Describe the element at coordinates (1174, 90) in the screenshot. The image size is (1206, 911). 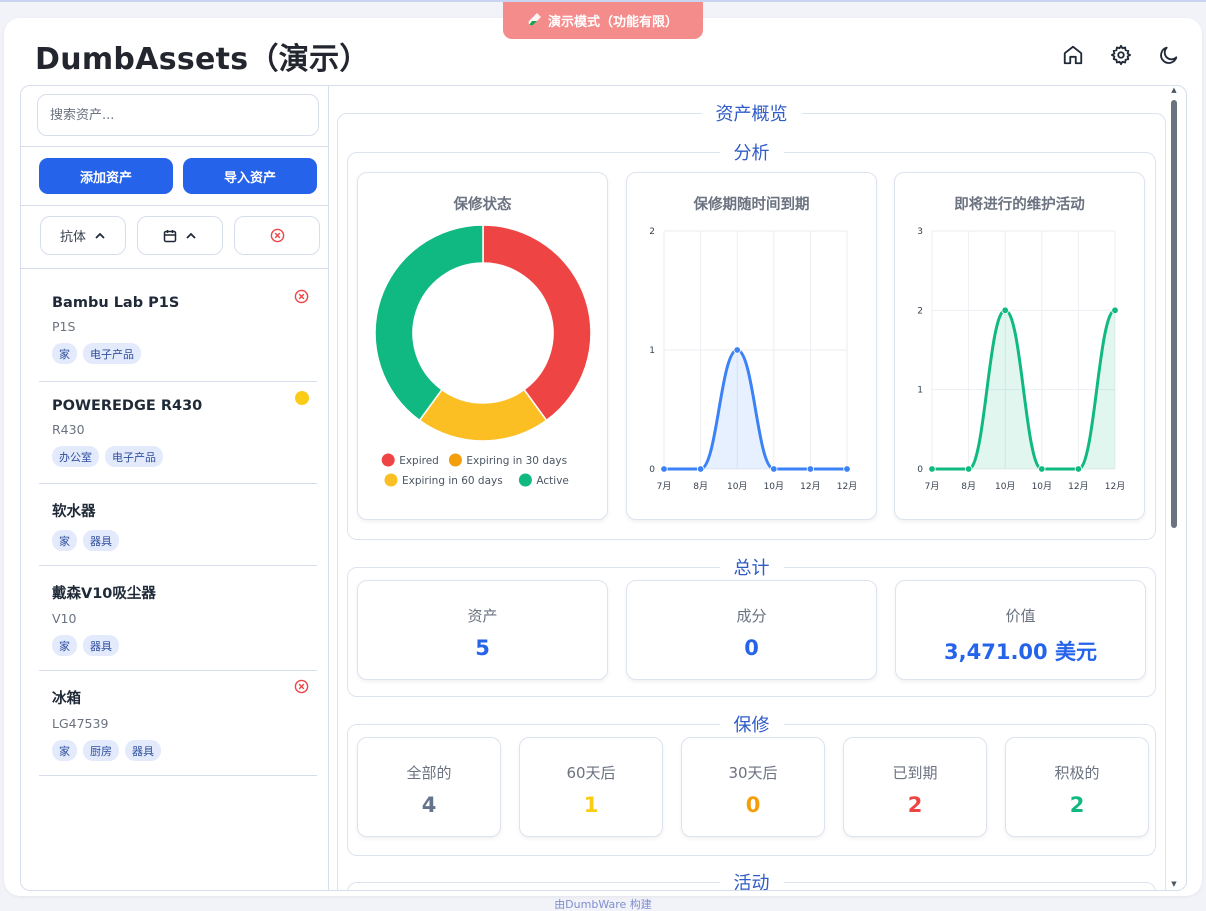
I see `scroll-up-arrow: ▲` at that location.